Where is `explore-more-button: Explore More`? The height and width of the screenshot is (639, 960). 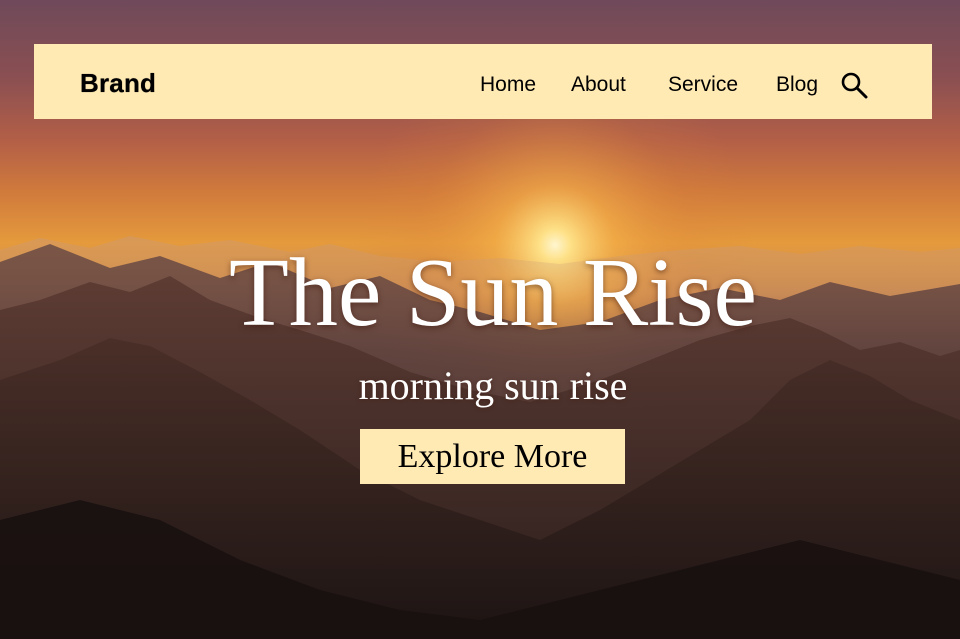
explore-more-button: Explore More is located at coordinates (492, 456).